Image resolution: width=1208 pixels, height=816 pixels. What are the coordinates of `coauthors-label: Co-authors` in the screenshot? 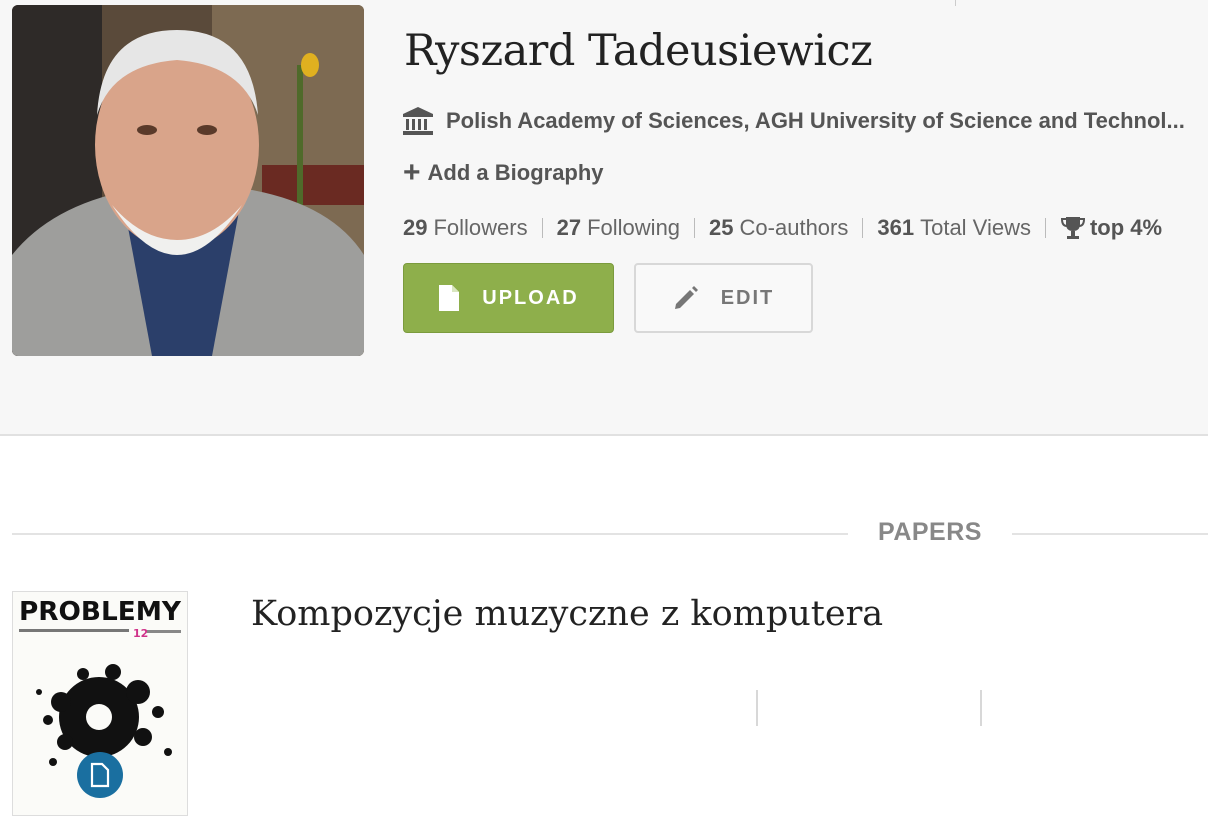 It's located at (794, 227).